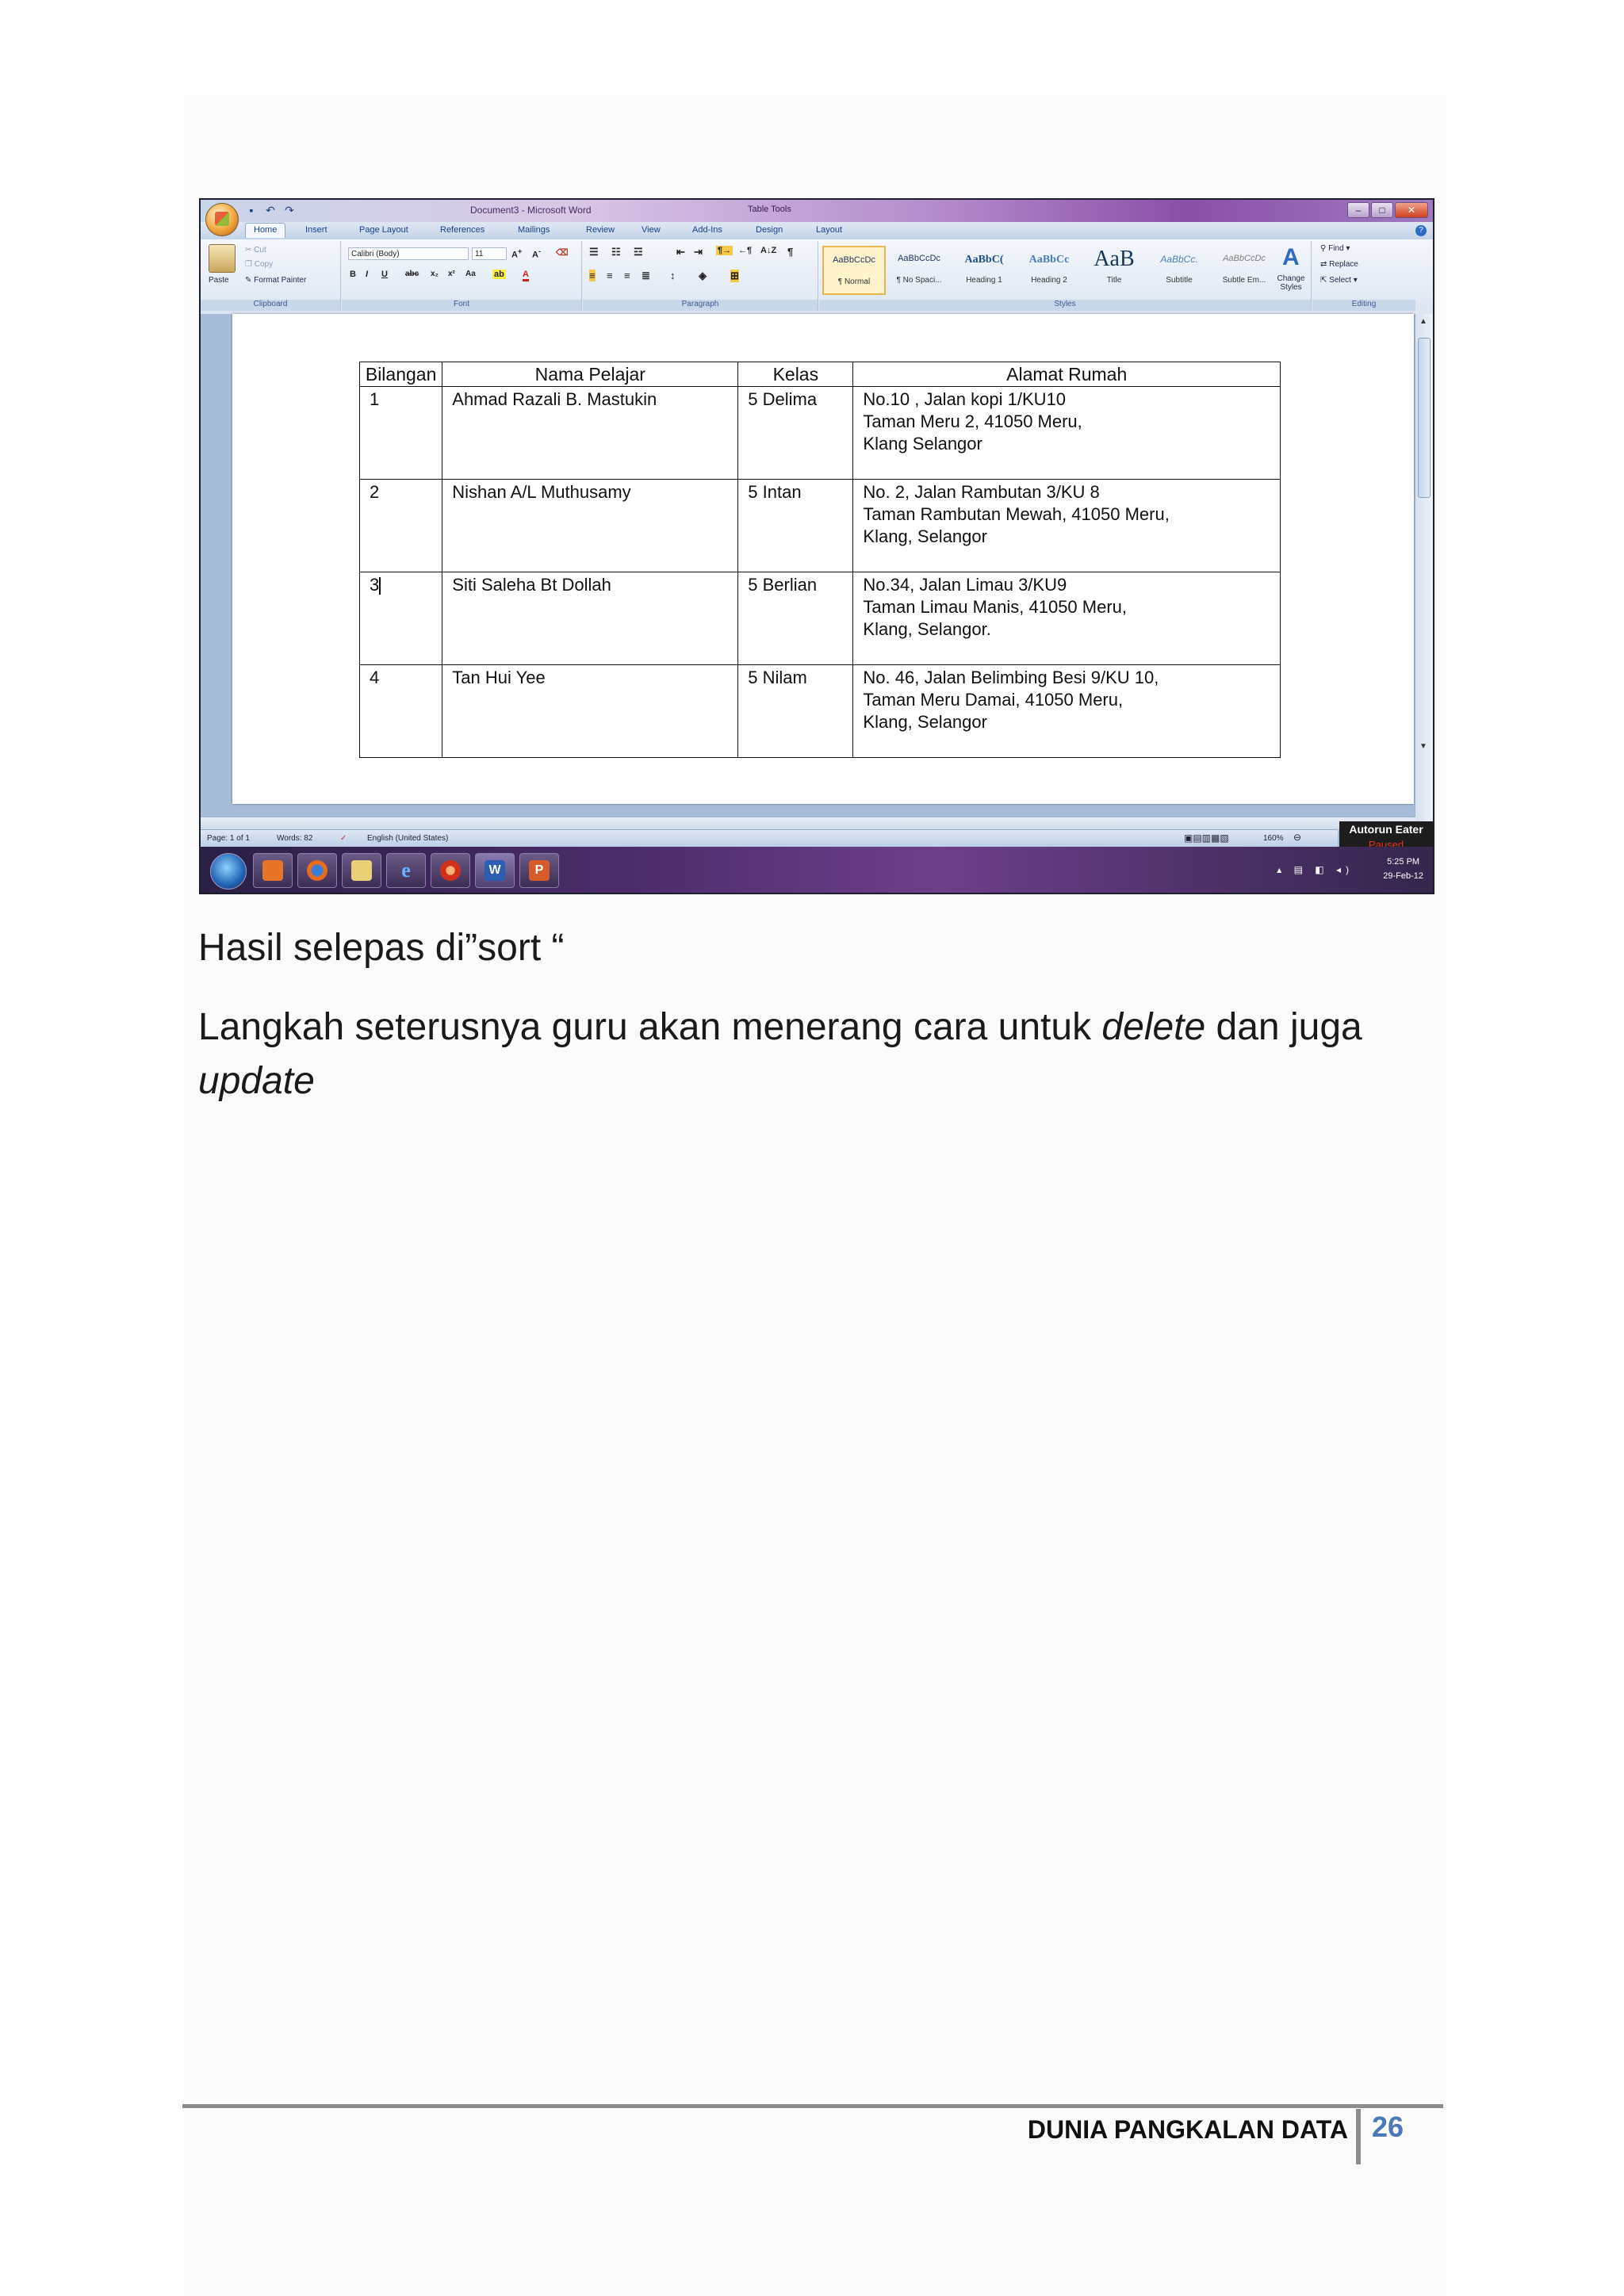  What do you see at coordinates (228, 839) in the screenshot?
I see `page-count: Page: 1 of 1` at bounding box center [228, 839].